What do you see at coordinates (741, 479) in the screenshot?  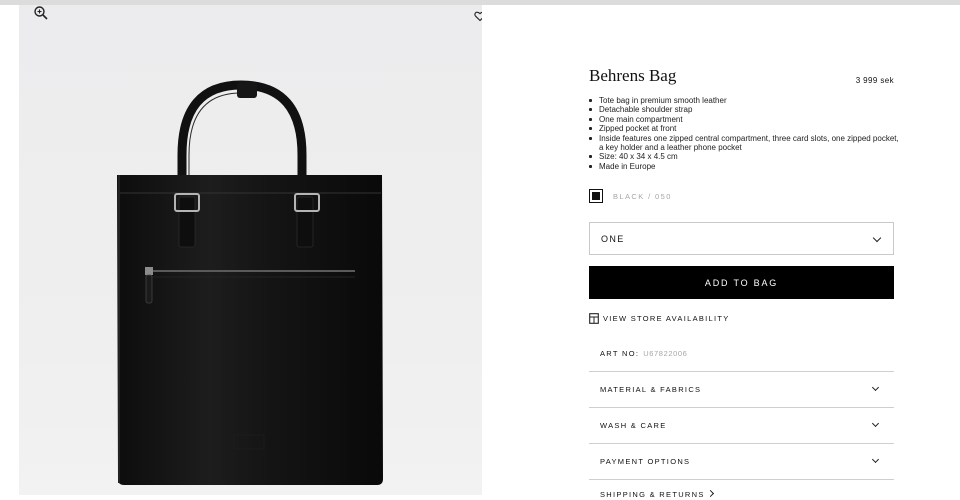 I see `divider` at bounding box center [741, 479].